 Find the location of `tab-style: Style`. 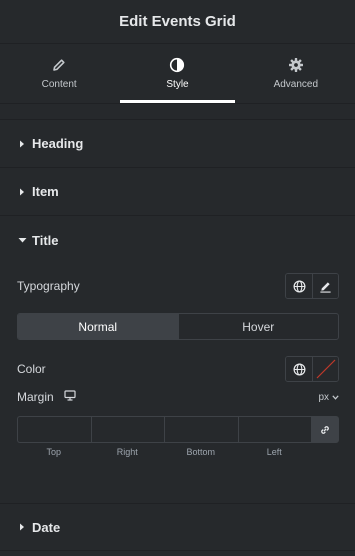

tab-style: Style is located at coordinates (177, 73).